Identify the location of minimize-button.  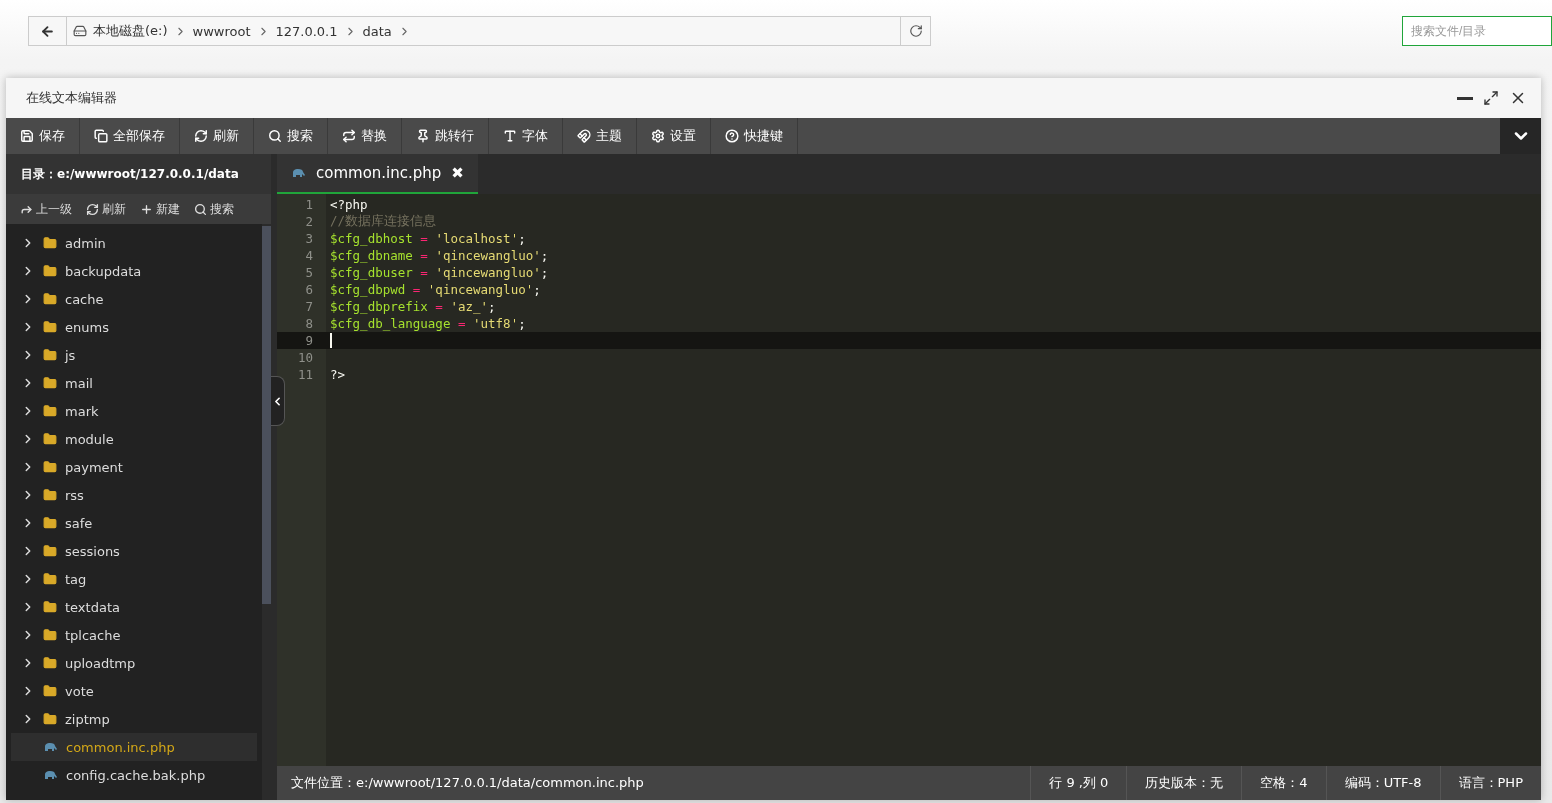
(1465, 98).